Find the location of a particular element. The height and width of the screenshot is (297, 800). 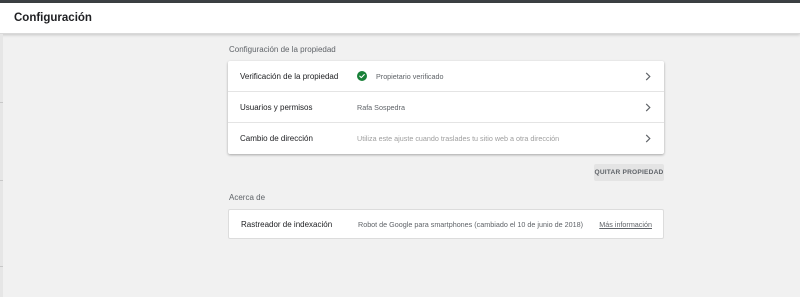

page-title: Configuración is located at coordinates (53, 18).